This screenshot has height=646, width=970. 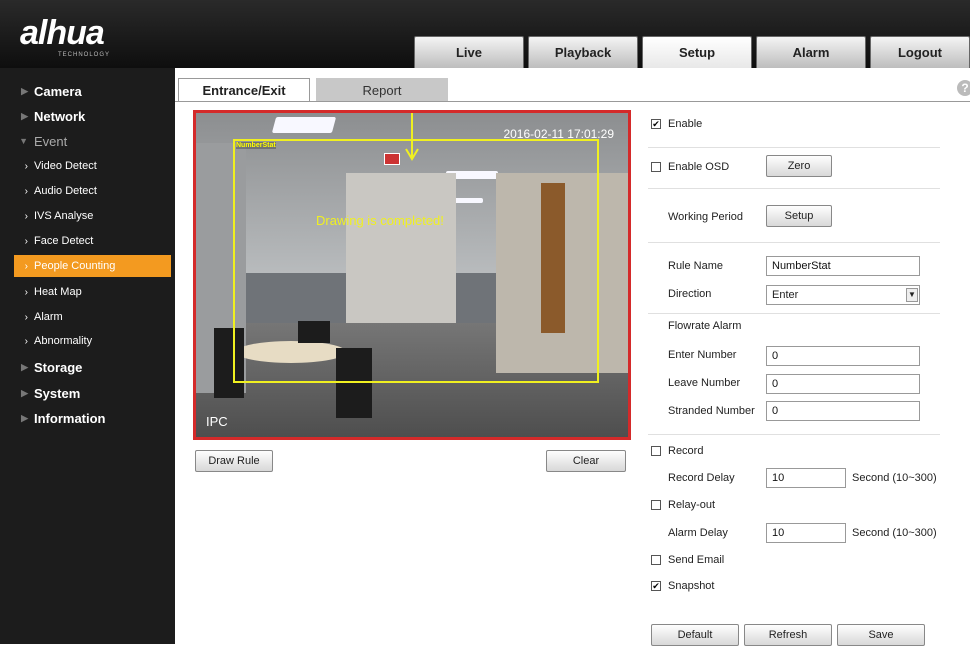 I want to click on sidebar-item-abnormality: › Abnormality, so click(x=87, y=341).